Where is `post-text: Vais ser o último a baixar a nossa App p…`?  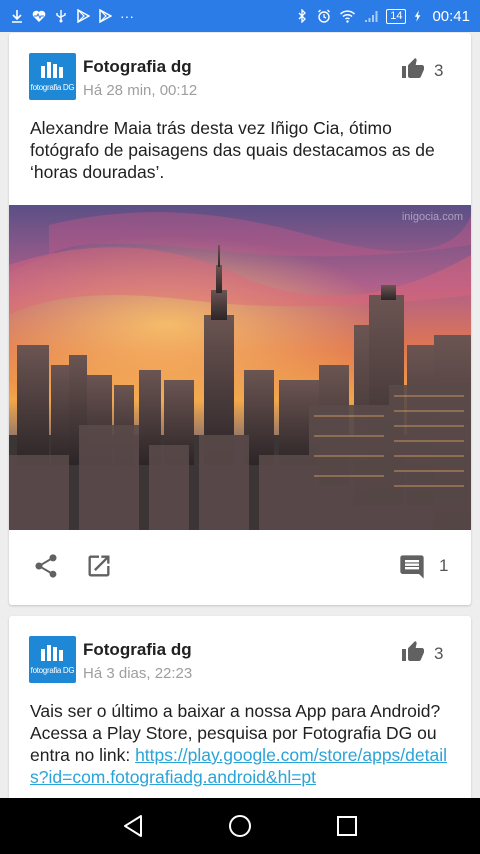
post-text: Vais ser o último a baixar a nossa App p… is located at coordinates (238, 750).